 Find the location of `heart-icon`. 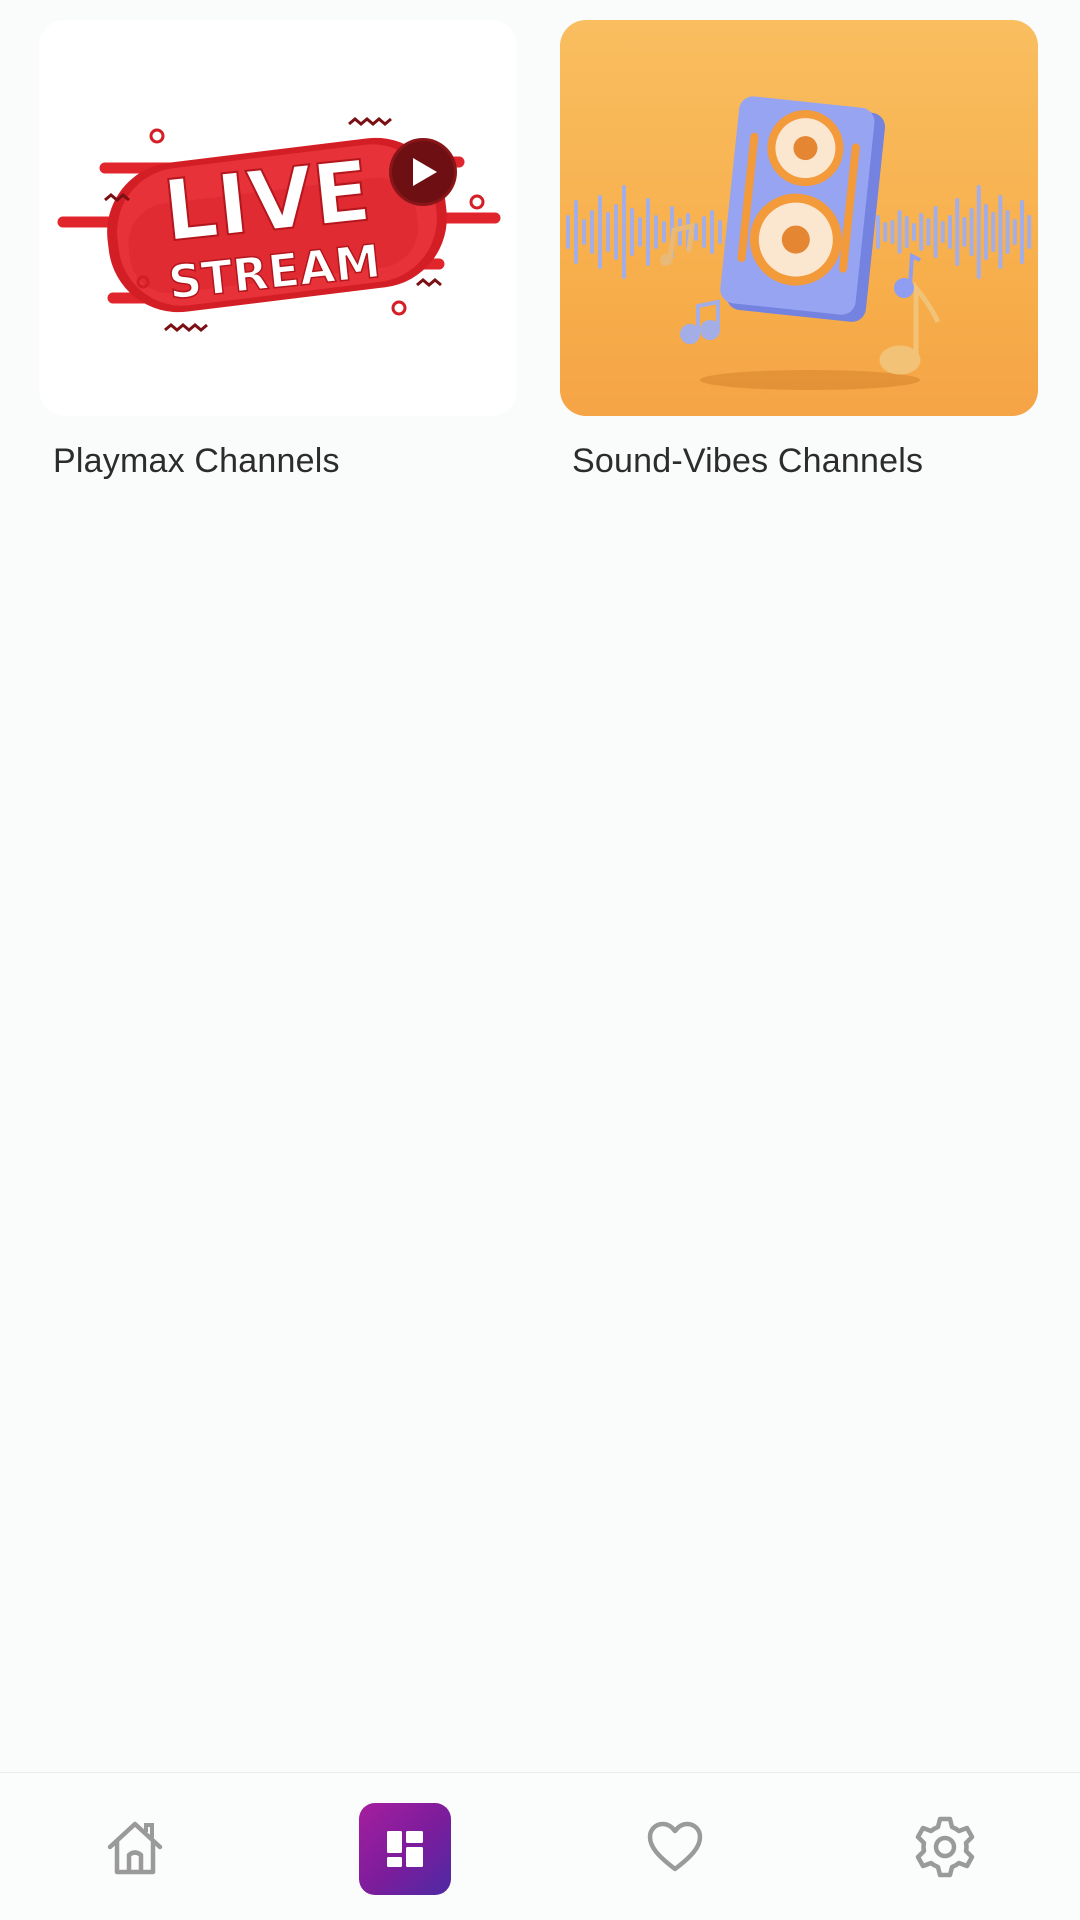

heart-icon is located at coordinates (675, 1846).